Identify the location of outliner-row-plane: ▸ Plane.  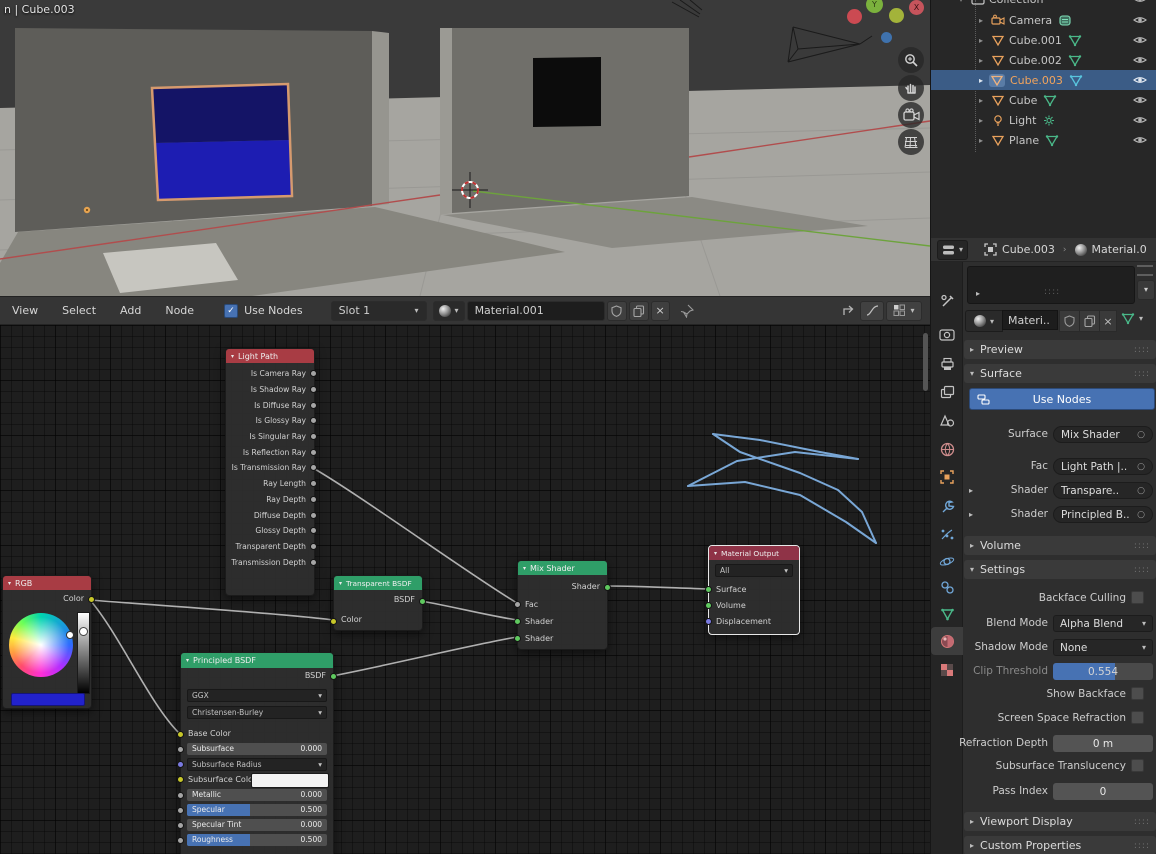
(1043, 140).